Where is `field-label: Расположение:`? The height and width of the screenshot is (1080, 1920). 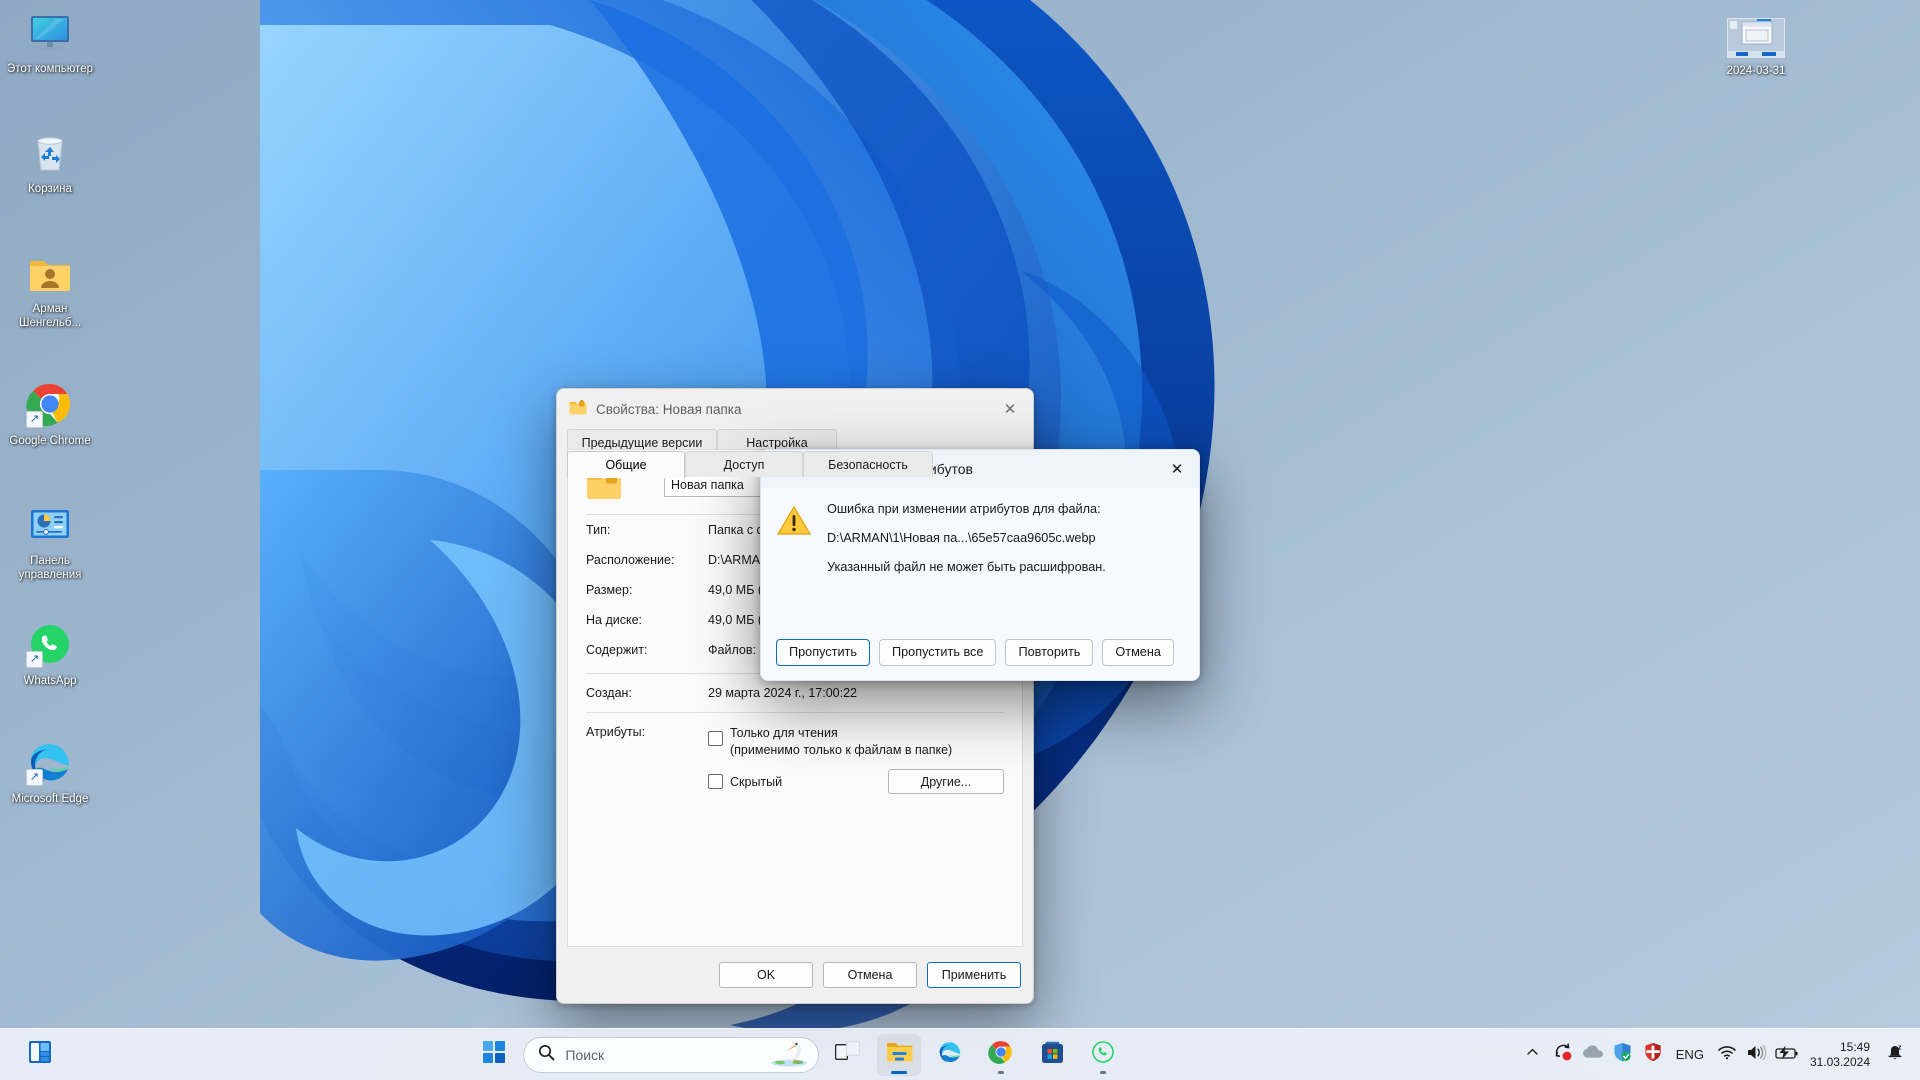 field-label: Расположение: is located at coordinates (630, 560).